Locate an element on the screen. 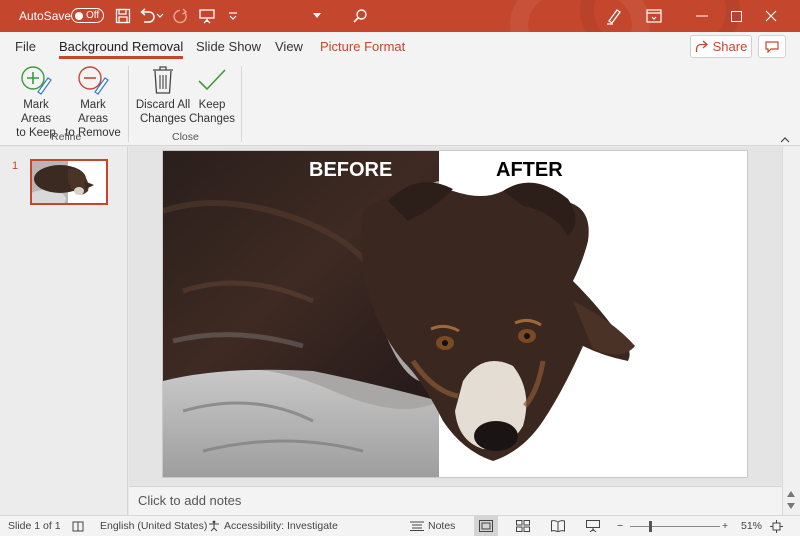 Image resolution: width=800 pixels, height=536 pixels. pen-icon is located at coordinates (614, 16).